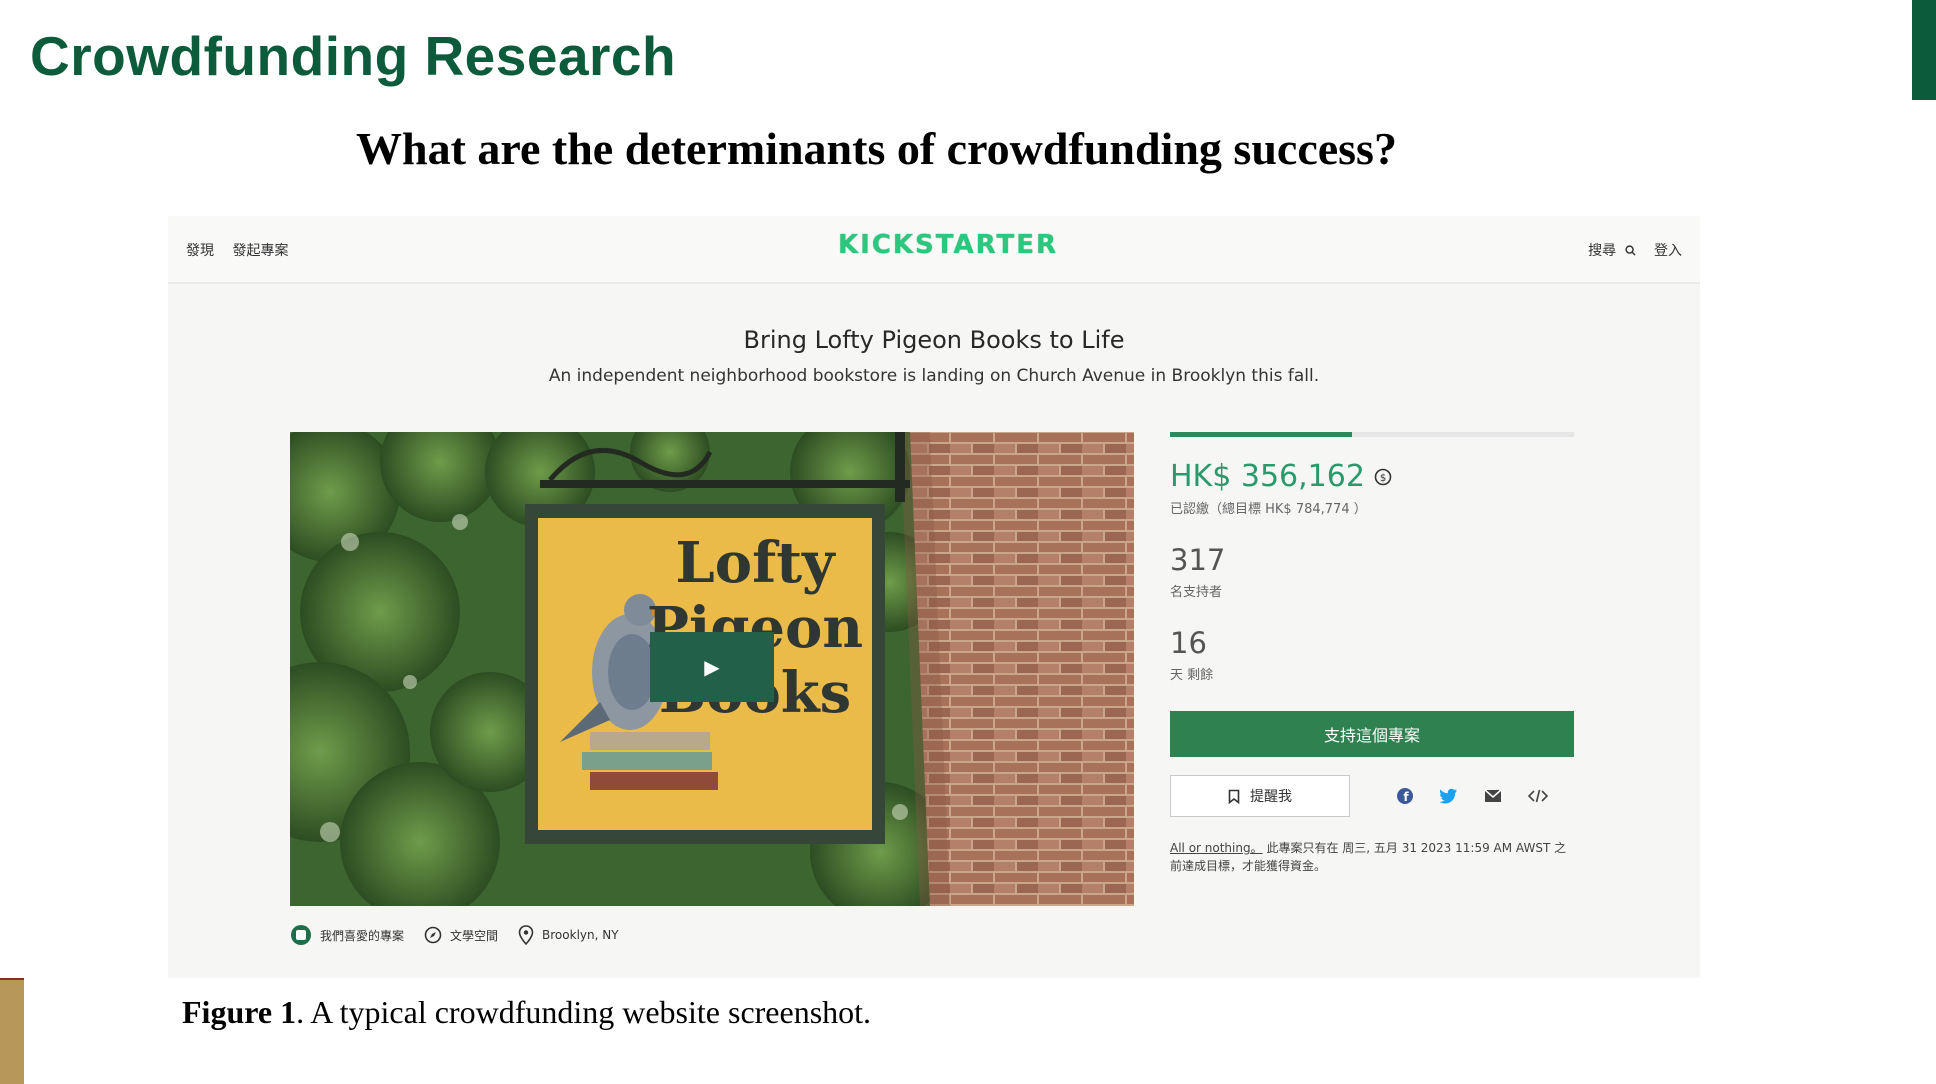 The width and height of the screenshot is (1936, 1084). Describe the element at coordinates (353, 56) in the screenshot. I see `slide-title: Crowdfunding Research` at that location.